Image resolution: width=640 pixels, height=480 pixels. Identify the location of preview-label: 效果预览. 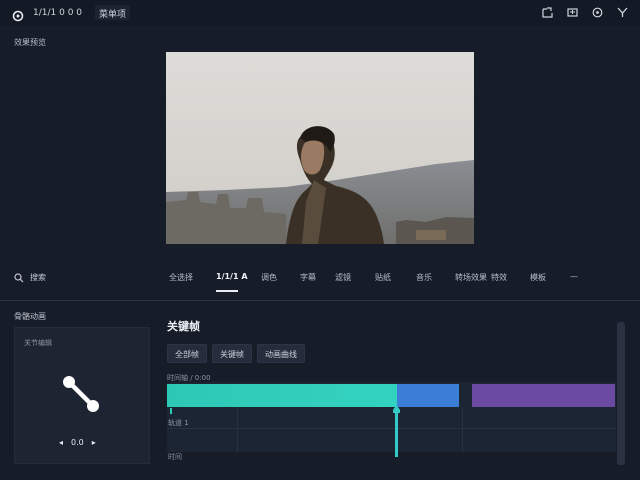
(30, 42).